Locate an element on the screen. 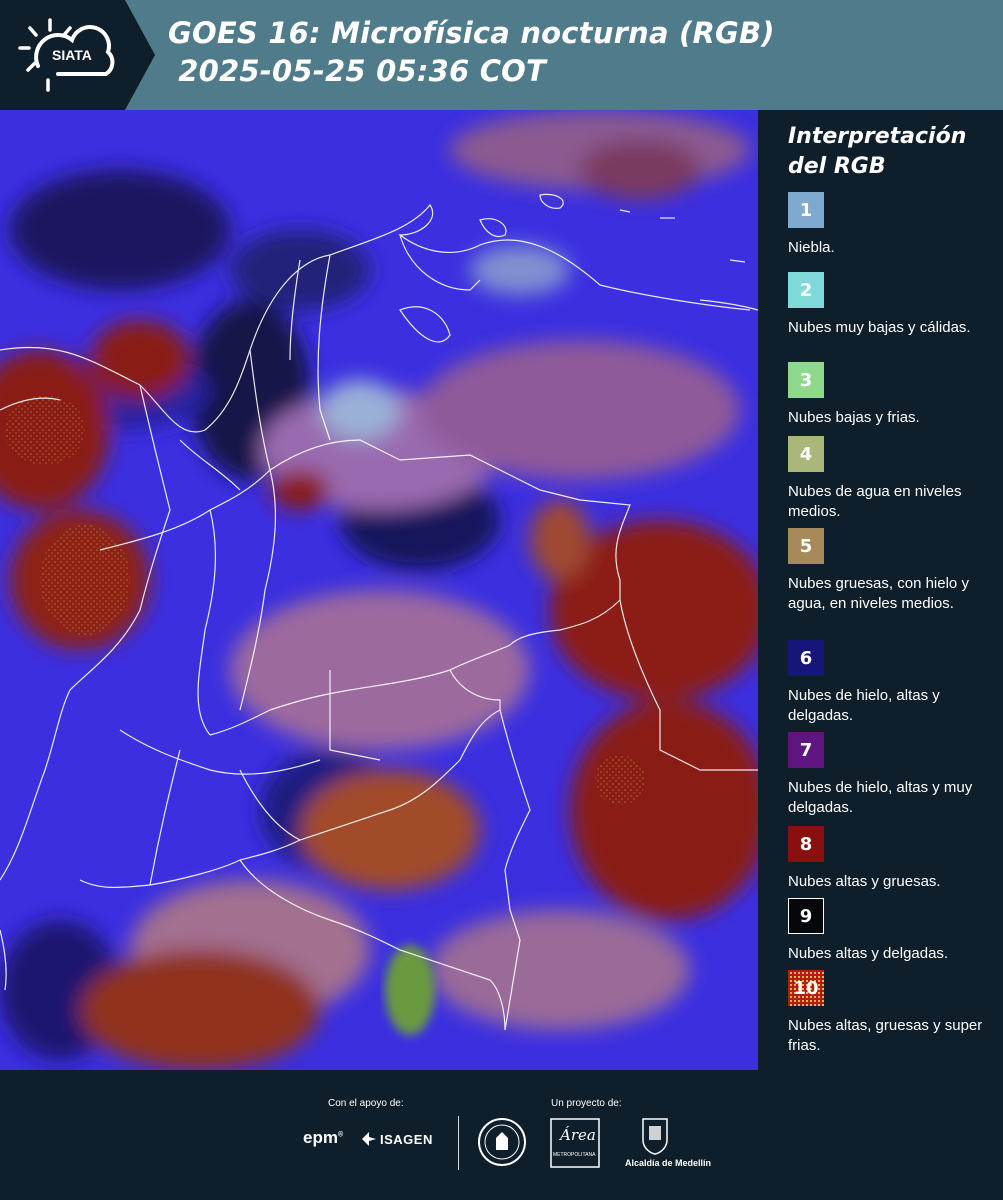 This screenshot has height=1200, width=1003. epm-logo: epm® is located at coordinates (323, 1137).